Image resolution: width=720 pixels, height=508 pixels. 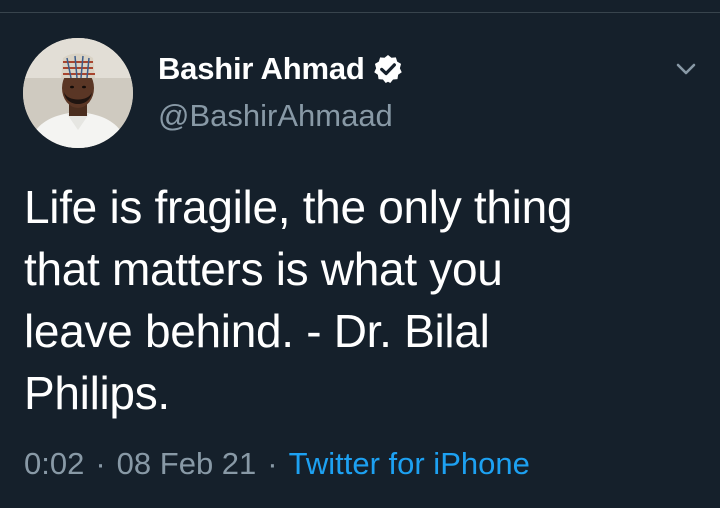 What do you see at coordinates (388, 69) in the screenshot?
I see `verified-badge-icon` at bounding box center [388, 69].